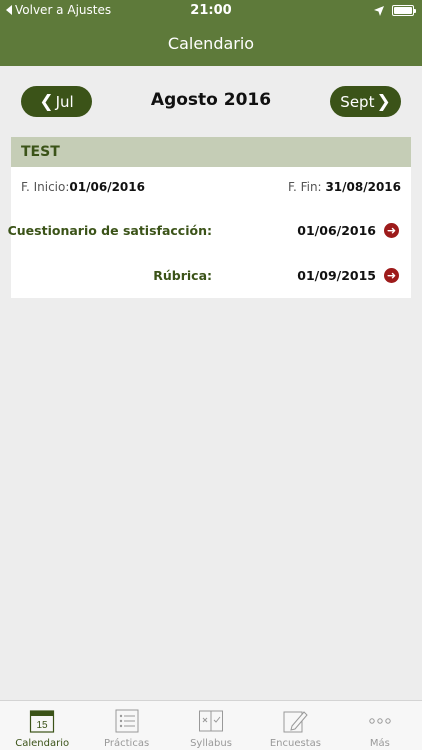  I want to click on activity-date: 01/09/2015, so click(336, 275).